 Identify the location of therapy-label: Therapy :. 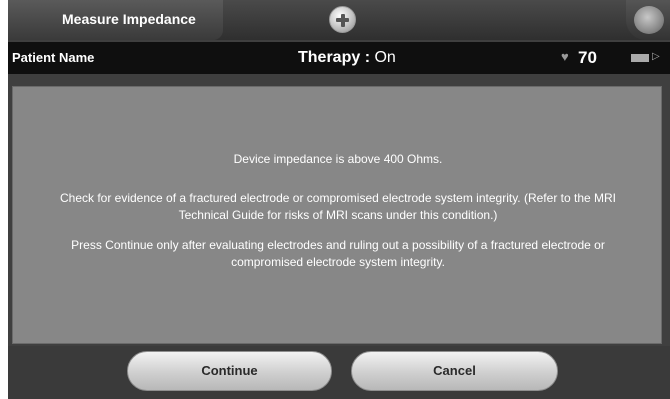
(336, 57).